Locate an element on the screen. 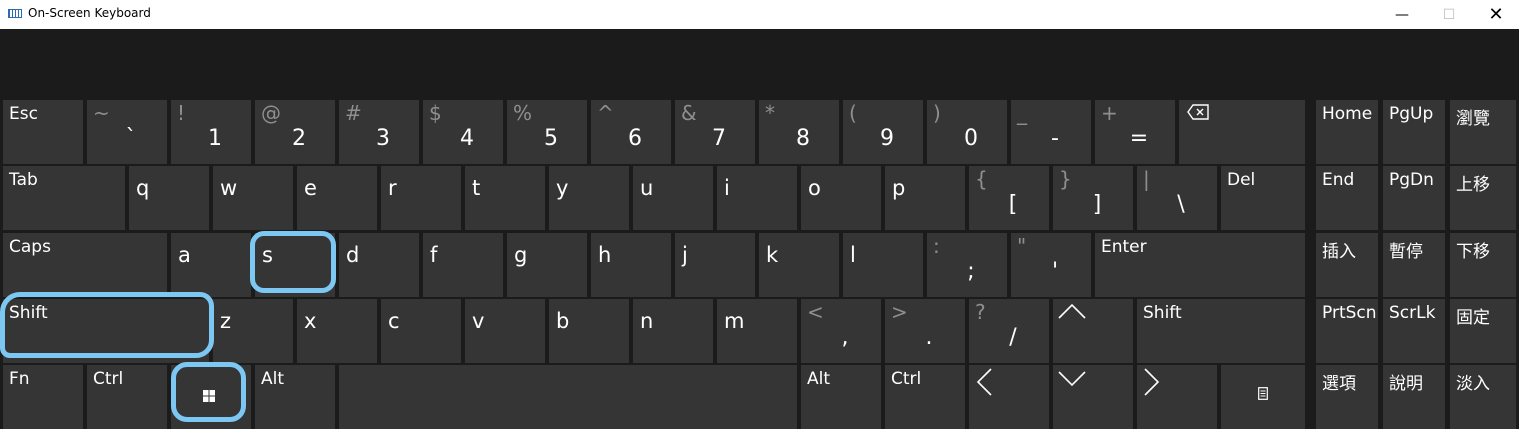  key-alt-right: Alt is located at coordinates (841, 397).